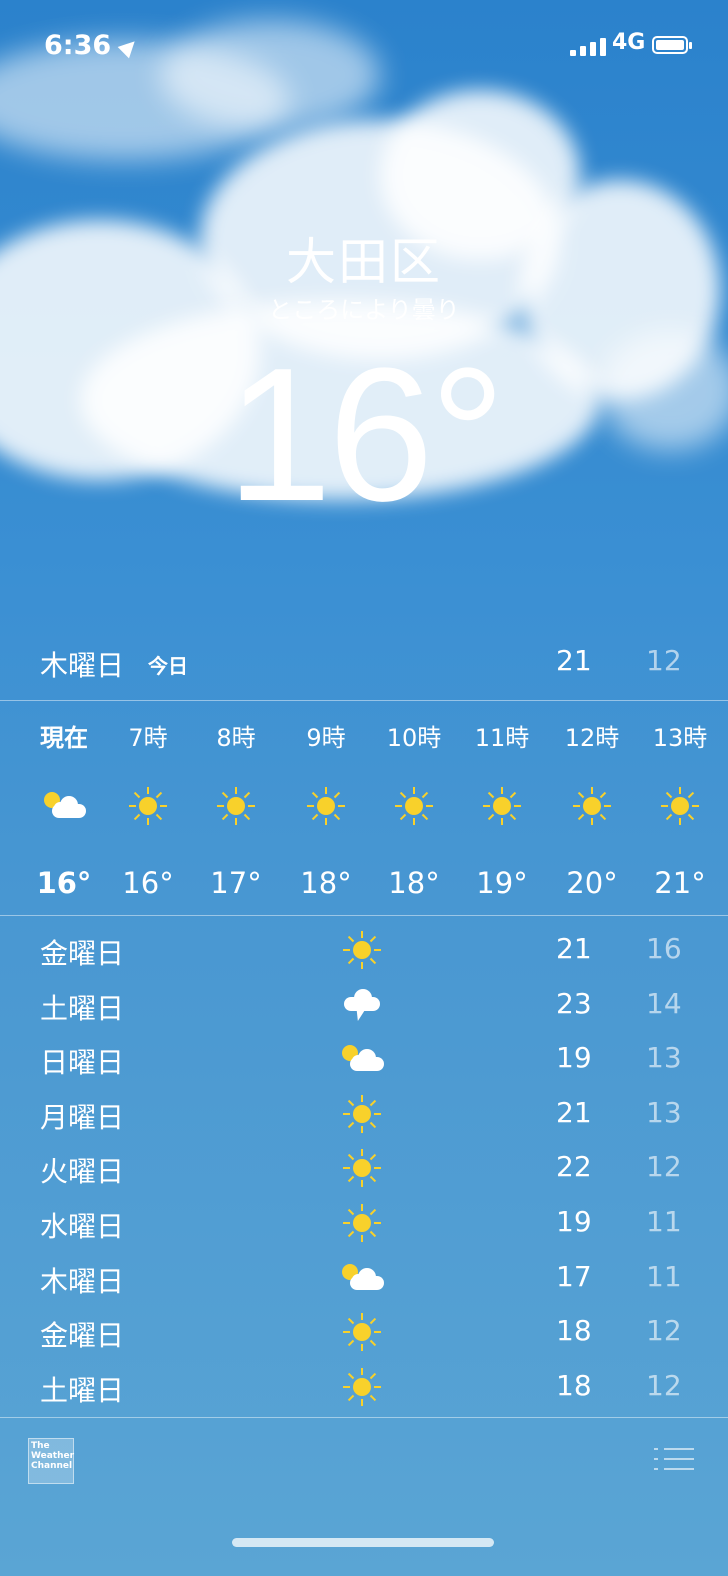  I want to click on day-name: 月曜日, so click(82, 1117).